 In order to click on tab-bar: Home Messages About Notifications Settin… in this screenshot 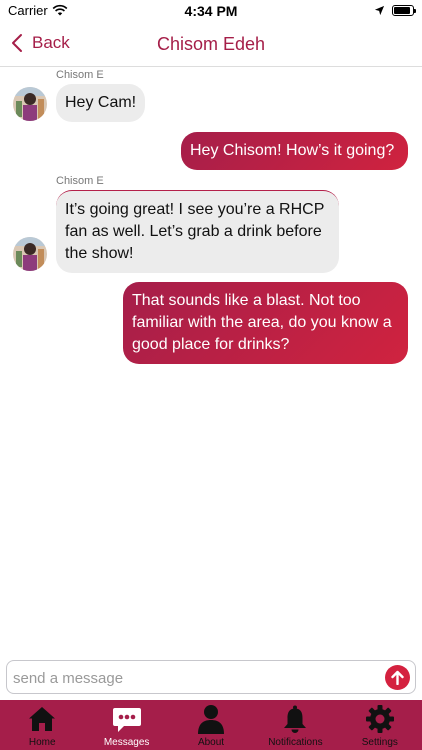, I will do `click(211, 725)`.